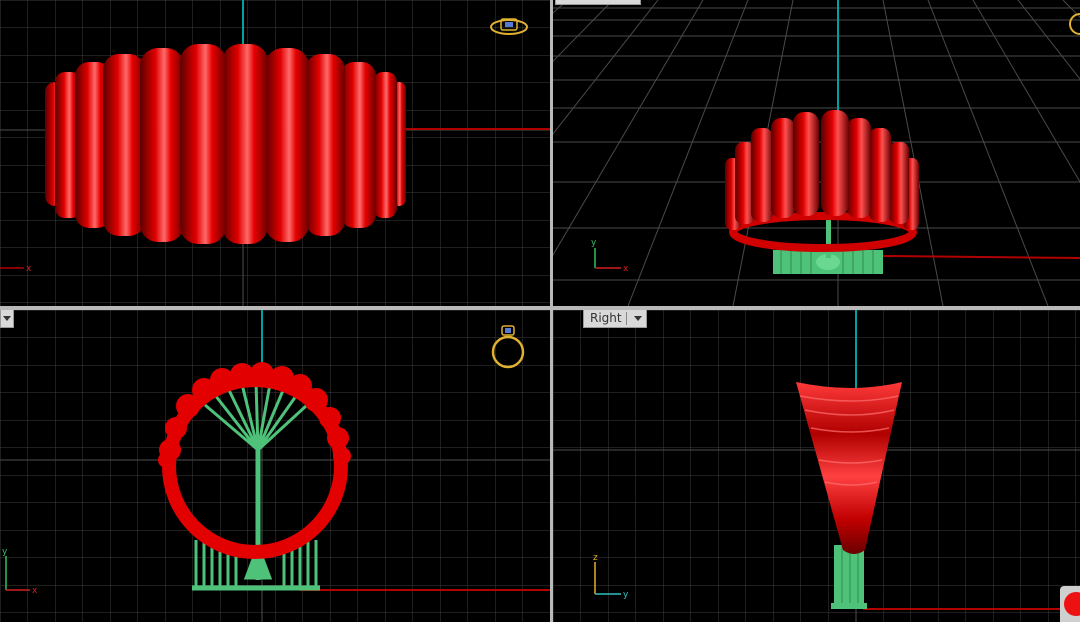 Image resolution: width=1080 pixels, height=622 pixels. Describe the element at coordinates (595, 558) in the screenshot. I see `axis-label-z: z` at that location.